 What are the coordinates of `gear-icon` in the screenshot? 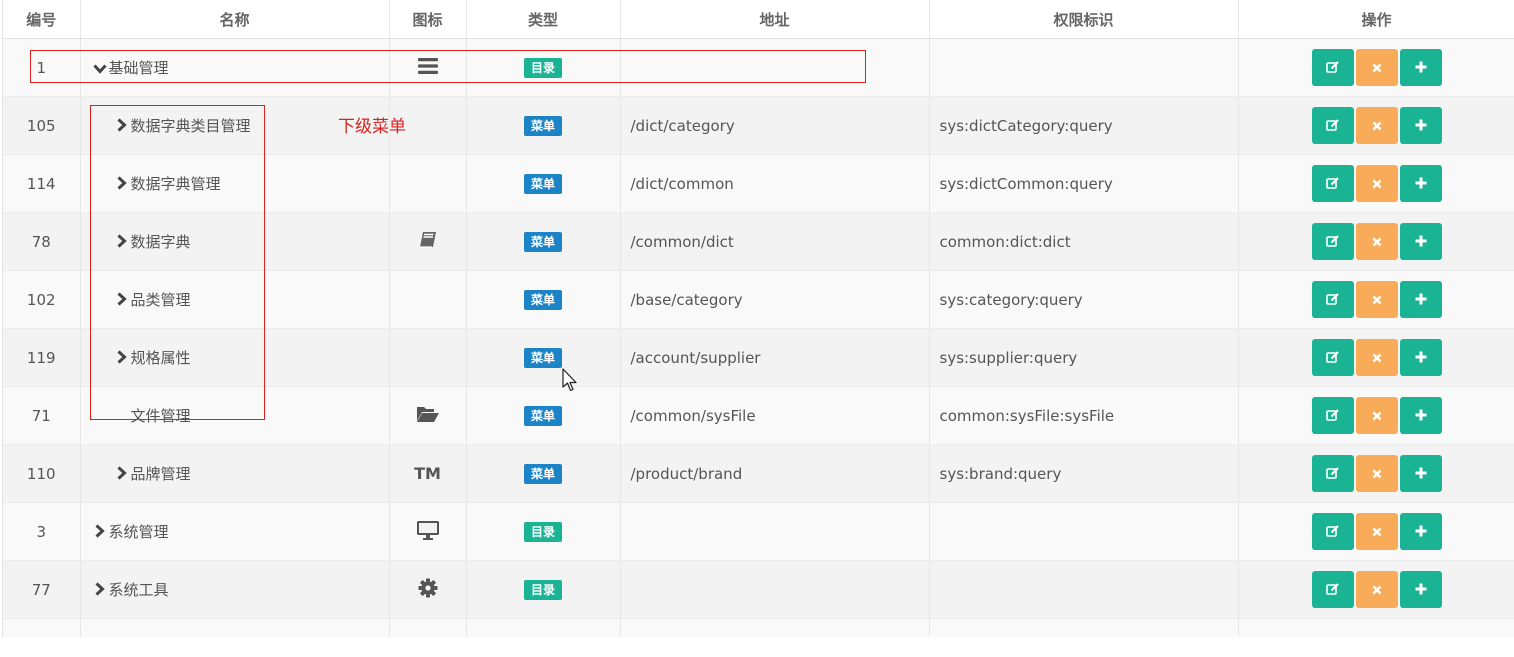 It's located at (428, 590).